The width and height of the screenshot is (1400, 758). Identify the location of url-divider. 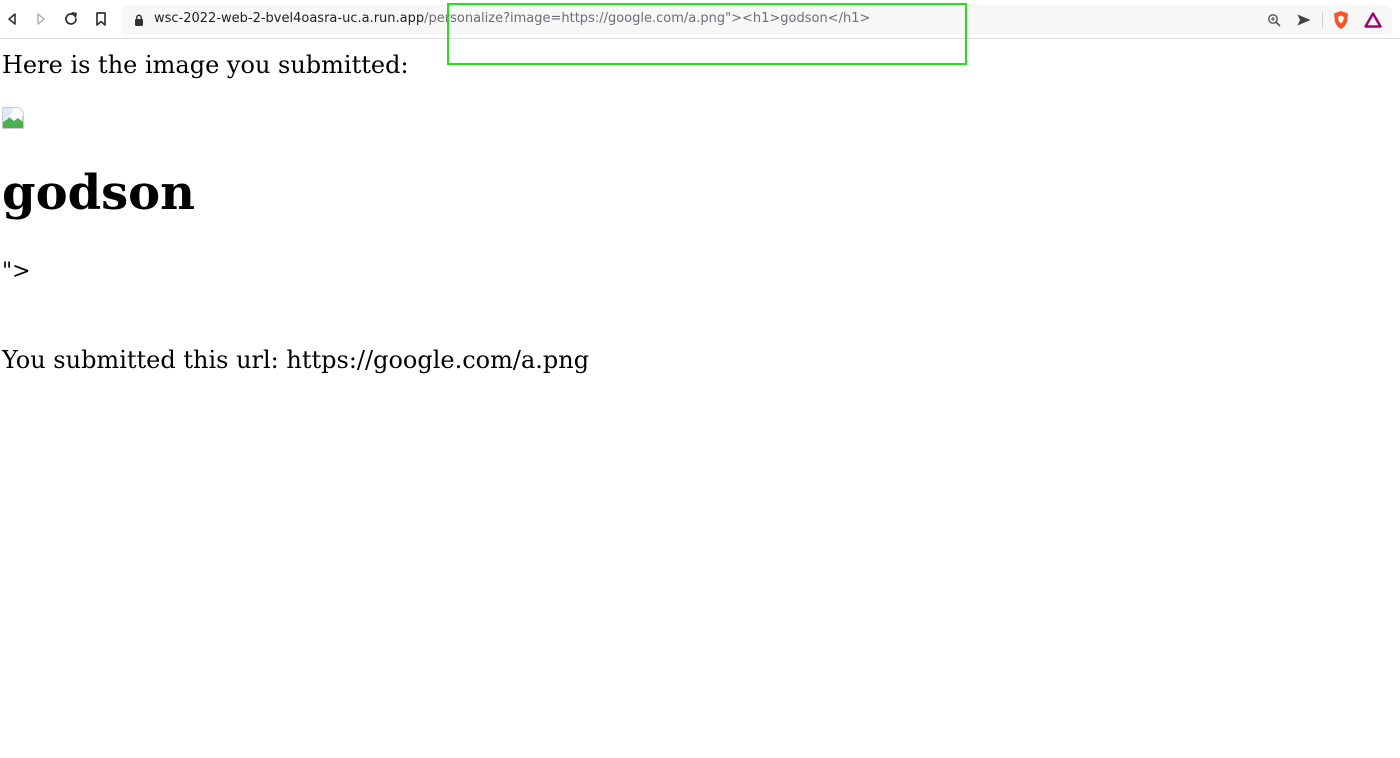
(1322, 20).